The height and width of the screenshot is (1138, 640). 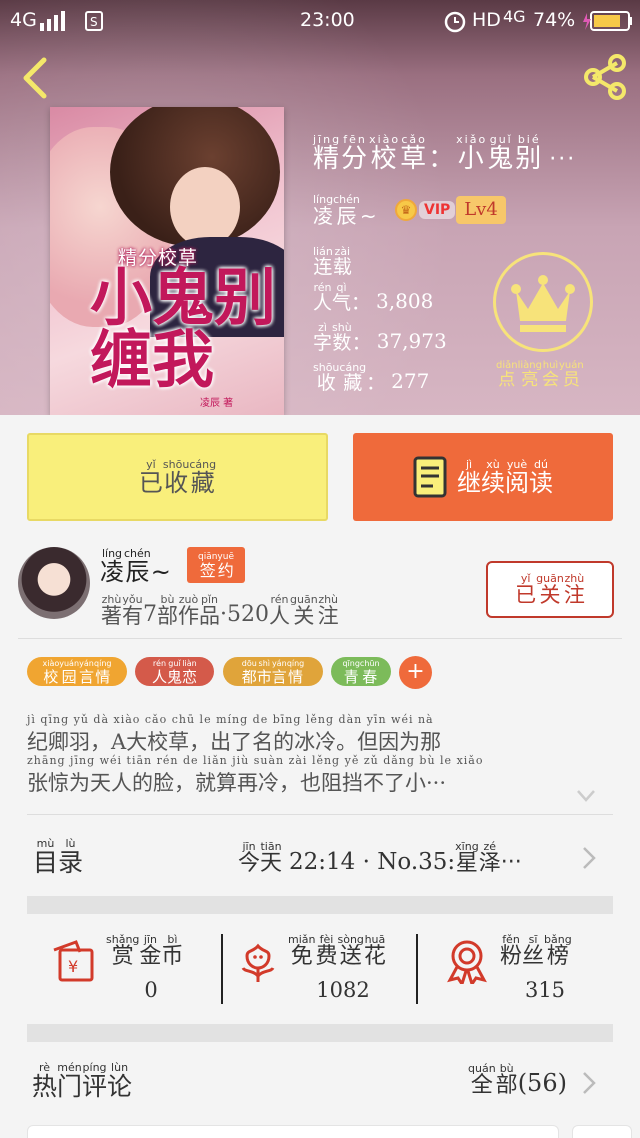 I want to click on network-indicator: 4G, so click(x=23, y=20).